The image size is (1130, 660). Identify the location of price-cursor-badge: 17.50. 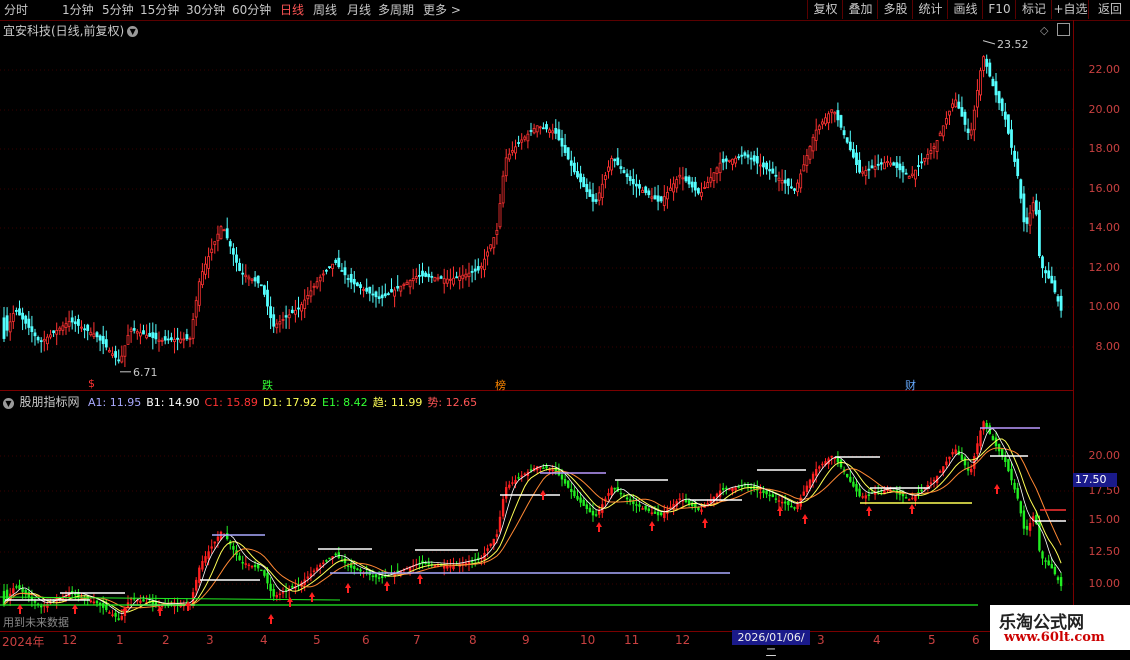
(1095, 480).